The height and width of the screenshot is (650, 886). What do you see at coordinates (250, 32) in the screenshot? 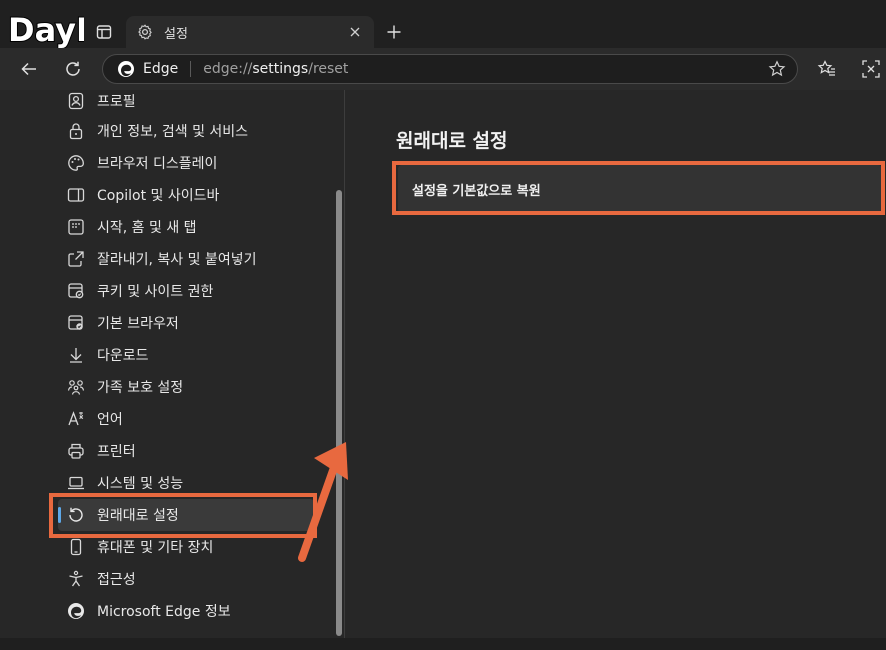
I see `browser-tab: 설정` at bounding box center [250, 32].